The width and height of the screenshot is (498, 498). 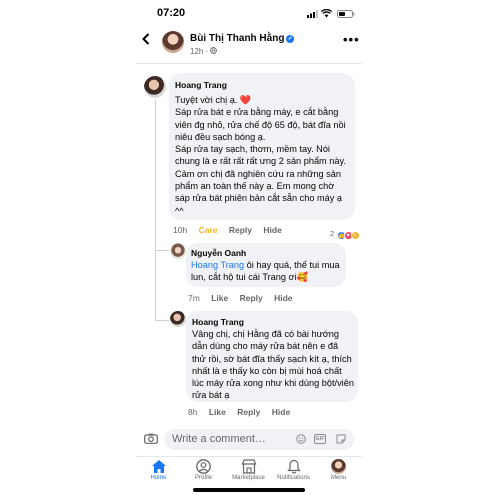 I want to click on comment-input: Write a comment… GIF, so click(x=259, y=439).